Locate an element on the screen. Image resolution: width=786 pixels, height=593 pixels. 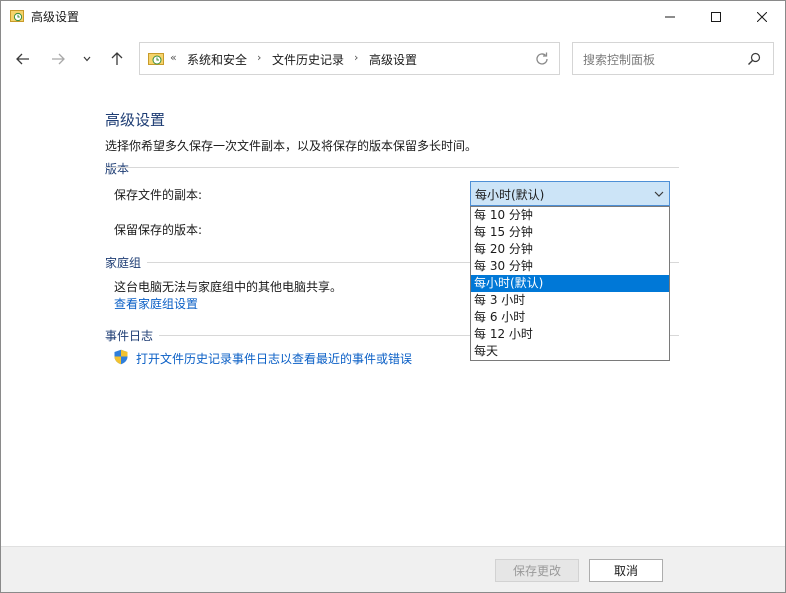
footer-bar: 保存更改 取消 is located at coordinates (393, 569).